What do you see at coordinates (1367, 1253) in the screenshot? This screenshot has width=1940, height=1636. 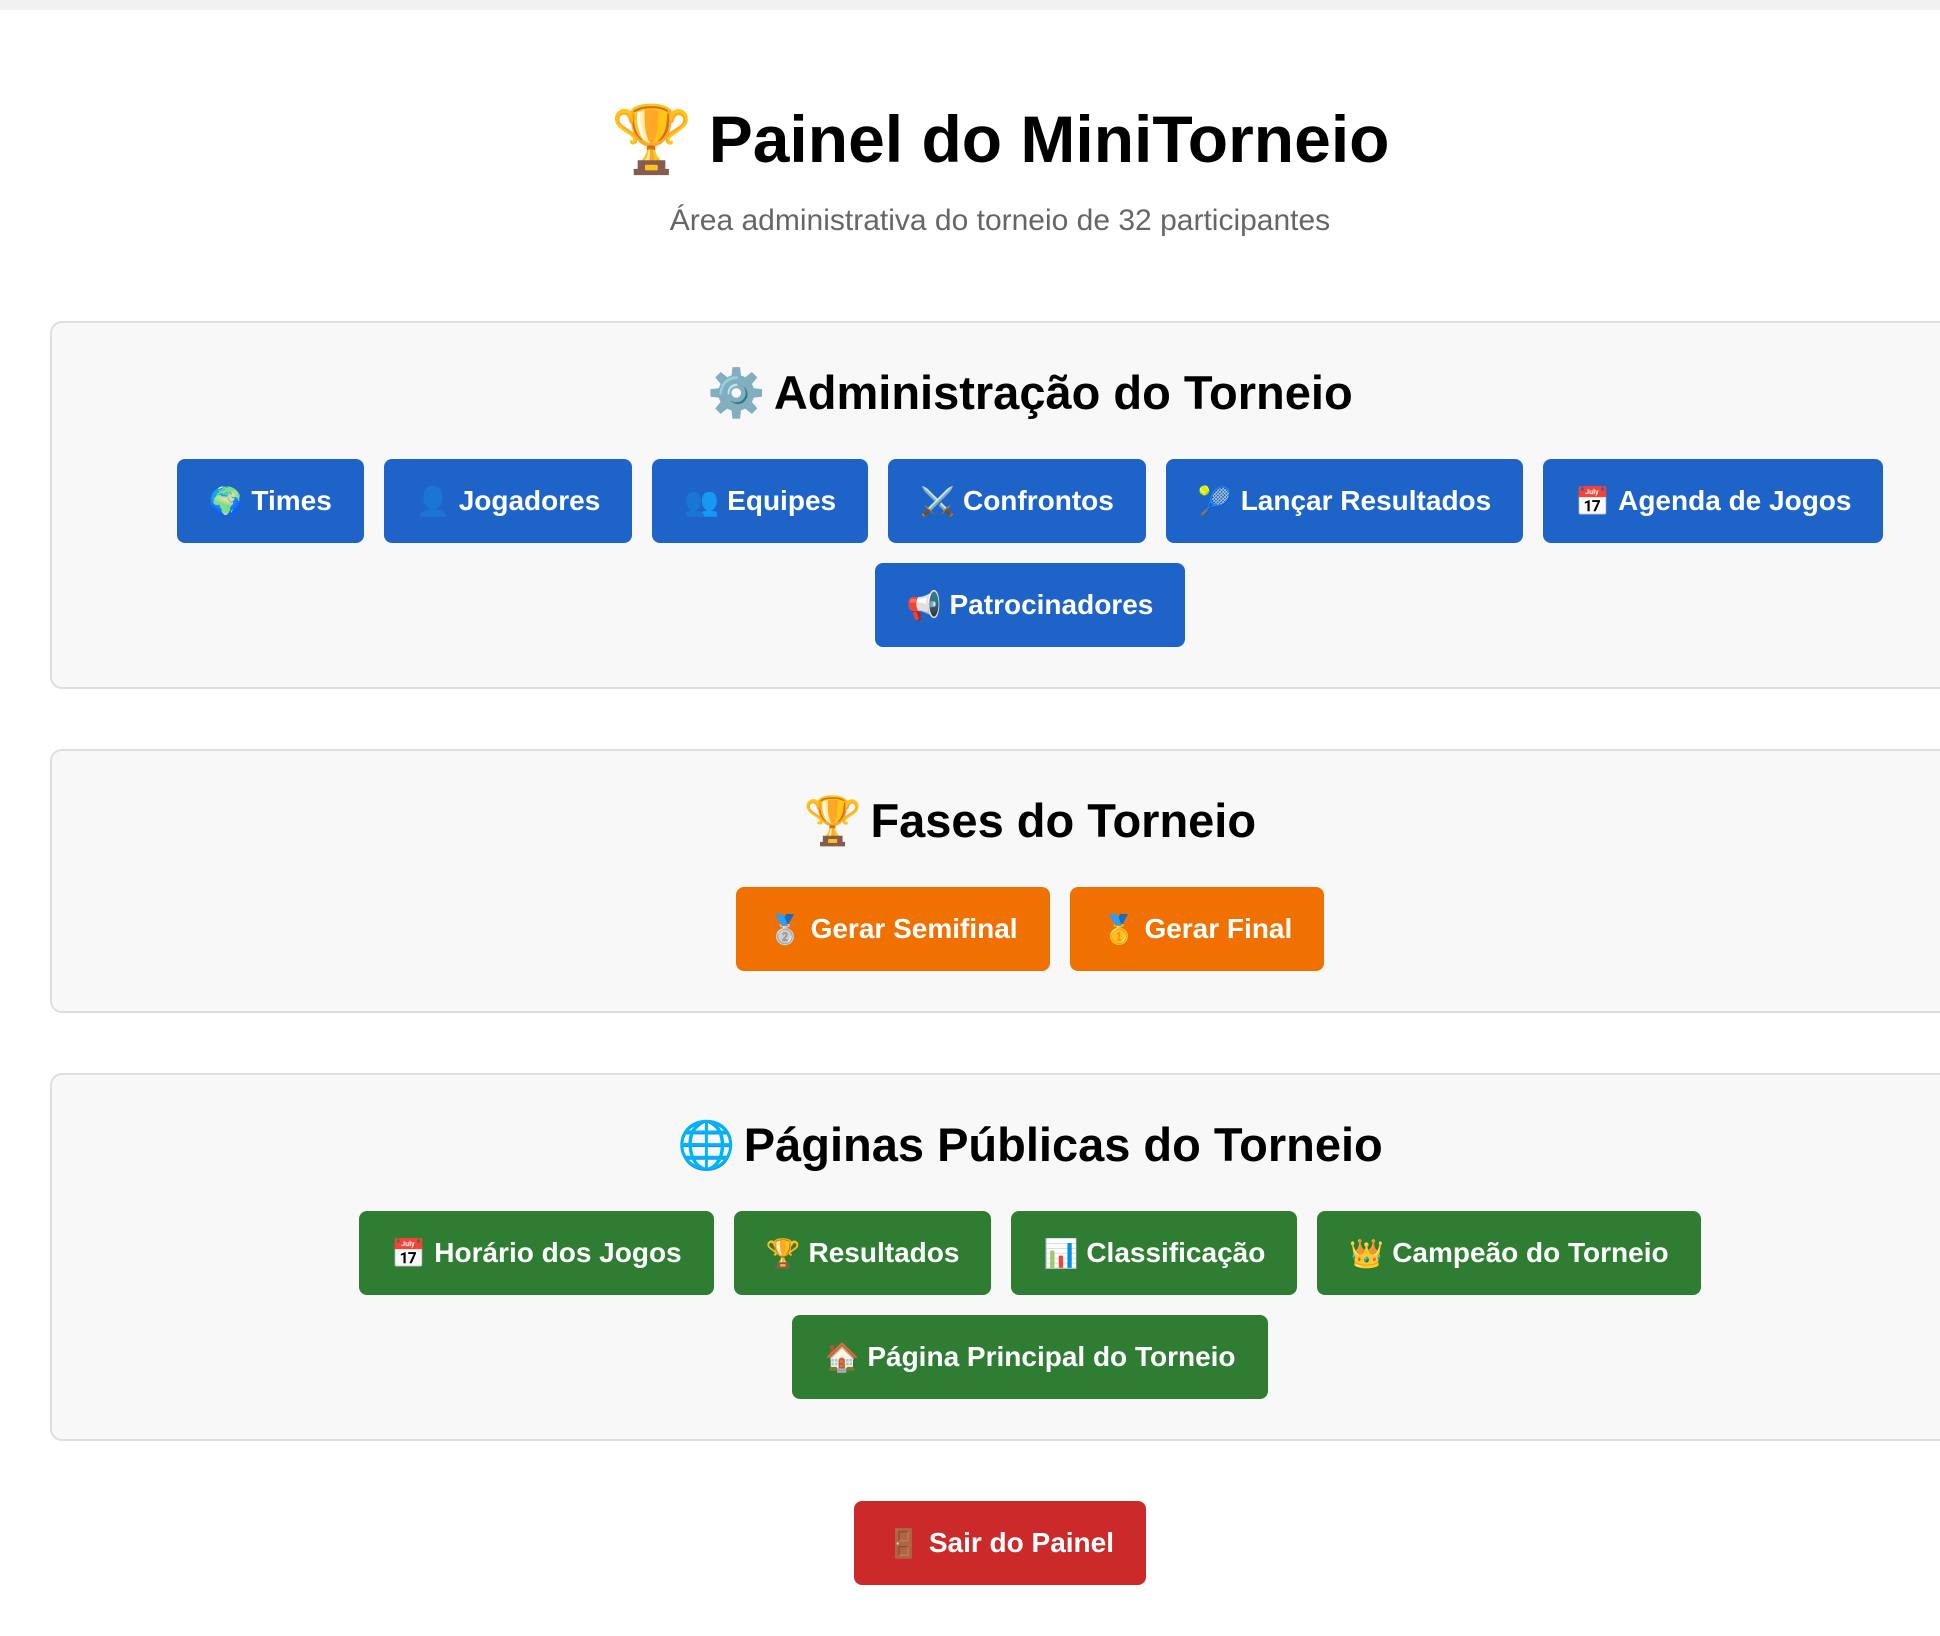 I see `crown-icon: 👑` at bounding box center [1367, 1253].